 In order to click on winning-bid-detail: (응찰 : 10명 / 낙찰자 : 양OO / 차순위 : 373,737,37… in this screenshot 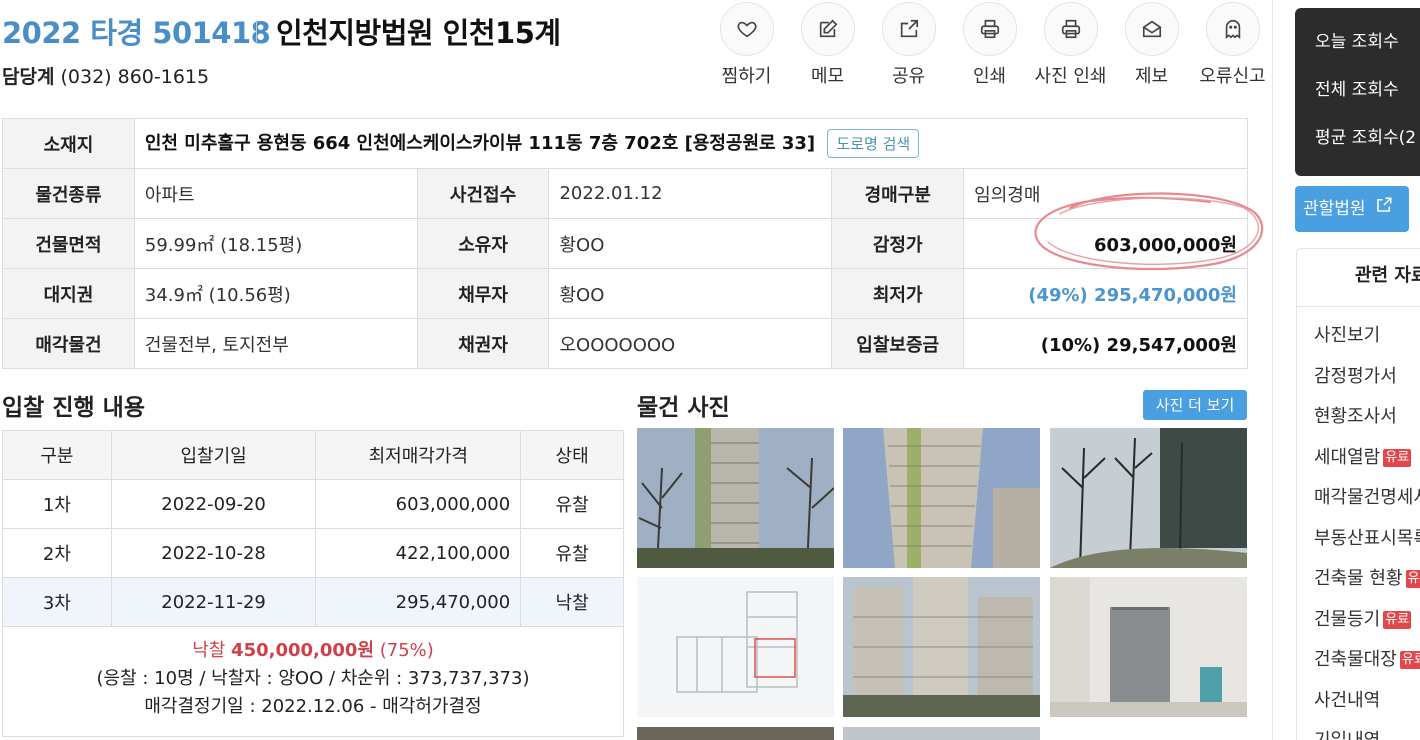, I will do `click(313, 678)`.